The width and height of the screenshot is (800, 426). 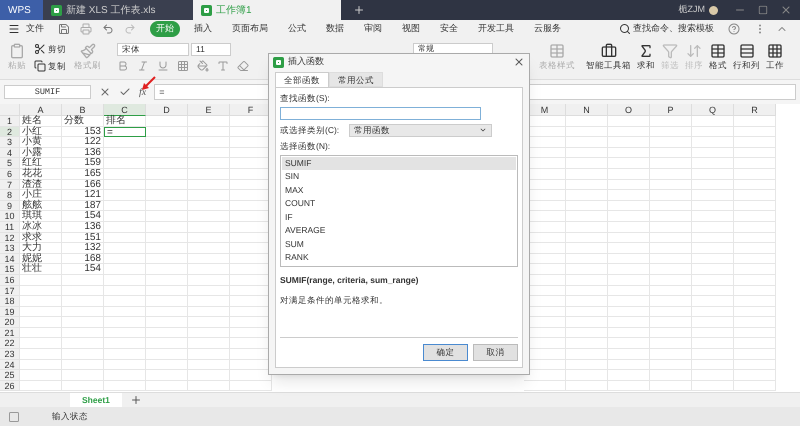 I want to click on table-cell: 159, so click(x=83, y=163).